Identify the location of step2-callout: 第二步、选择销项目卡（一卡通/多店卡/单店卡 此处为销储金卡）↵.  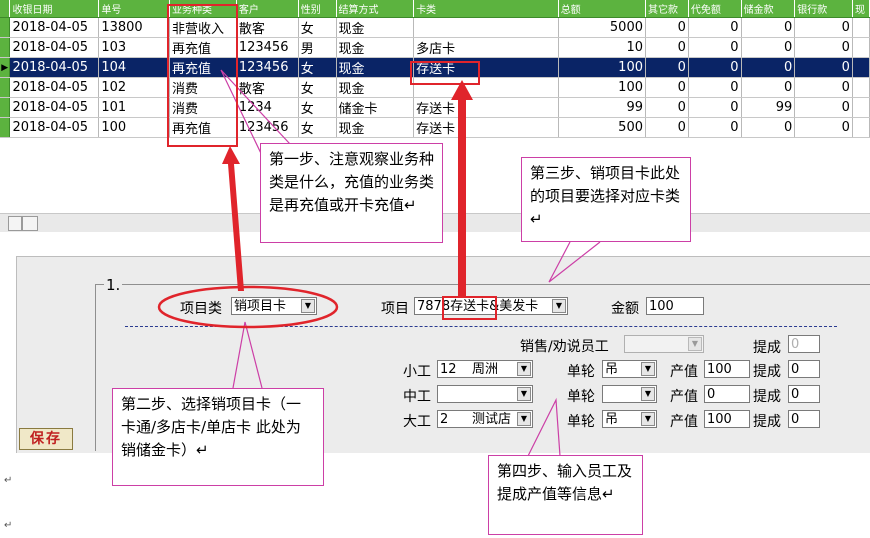
(218, 437).